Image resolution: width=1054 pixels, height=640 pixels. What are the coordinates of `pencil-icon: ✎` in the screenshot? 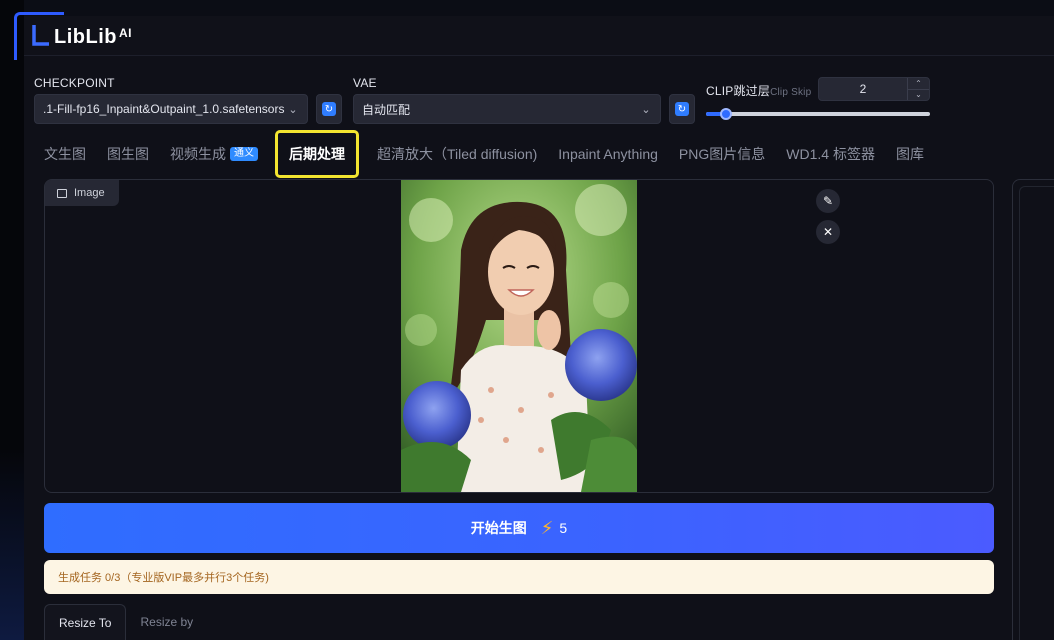 It's located at (828, 201).